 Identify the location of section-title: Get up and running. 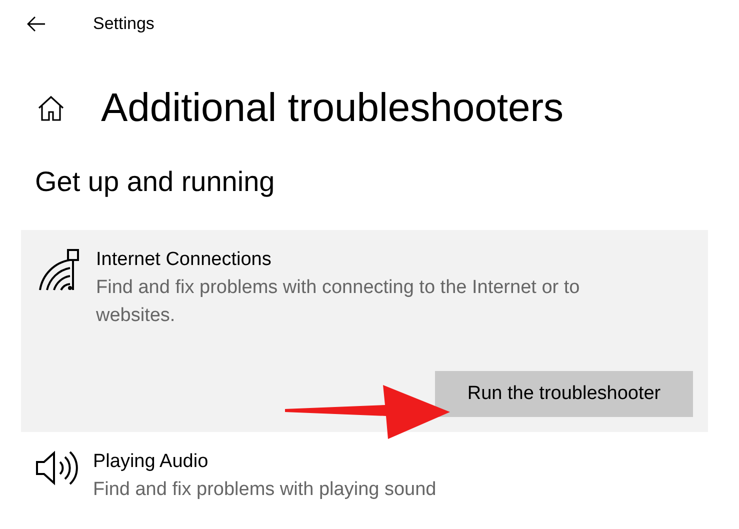
(155, 182).